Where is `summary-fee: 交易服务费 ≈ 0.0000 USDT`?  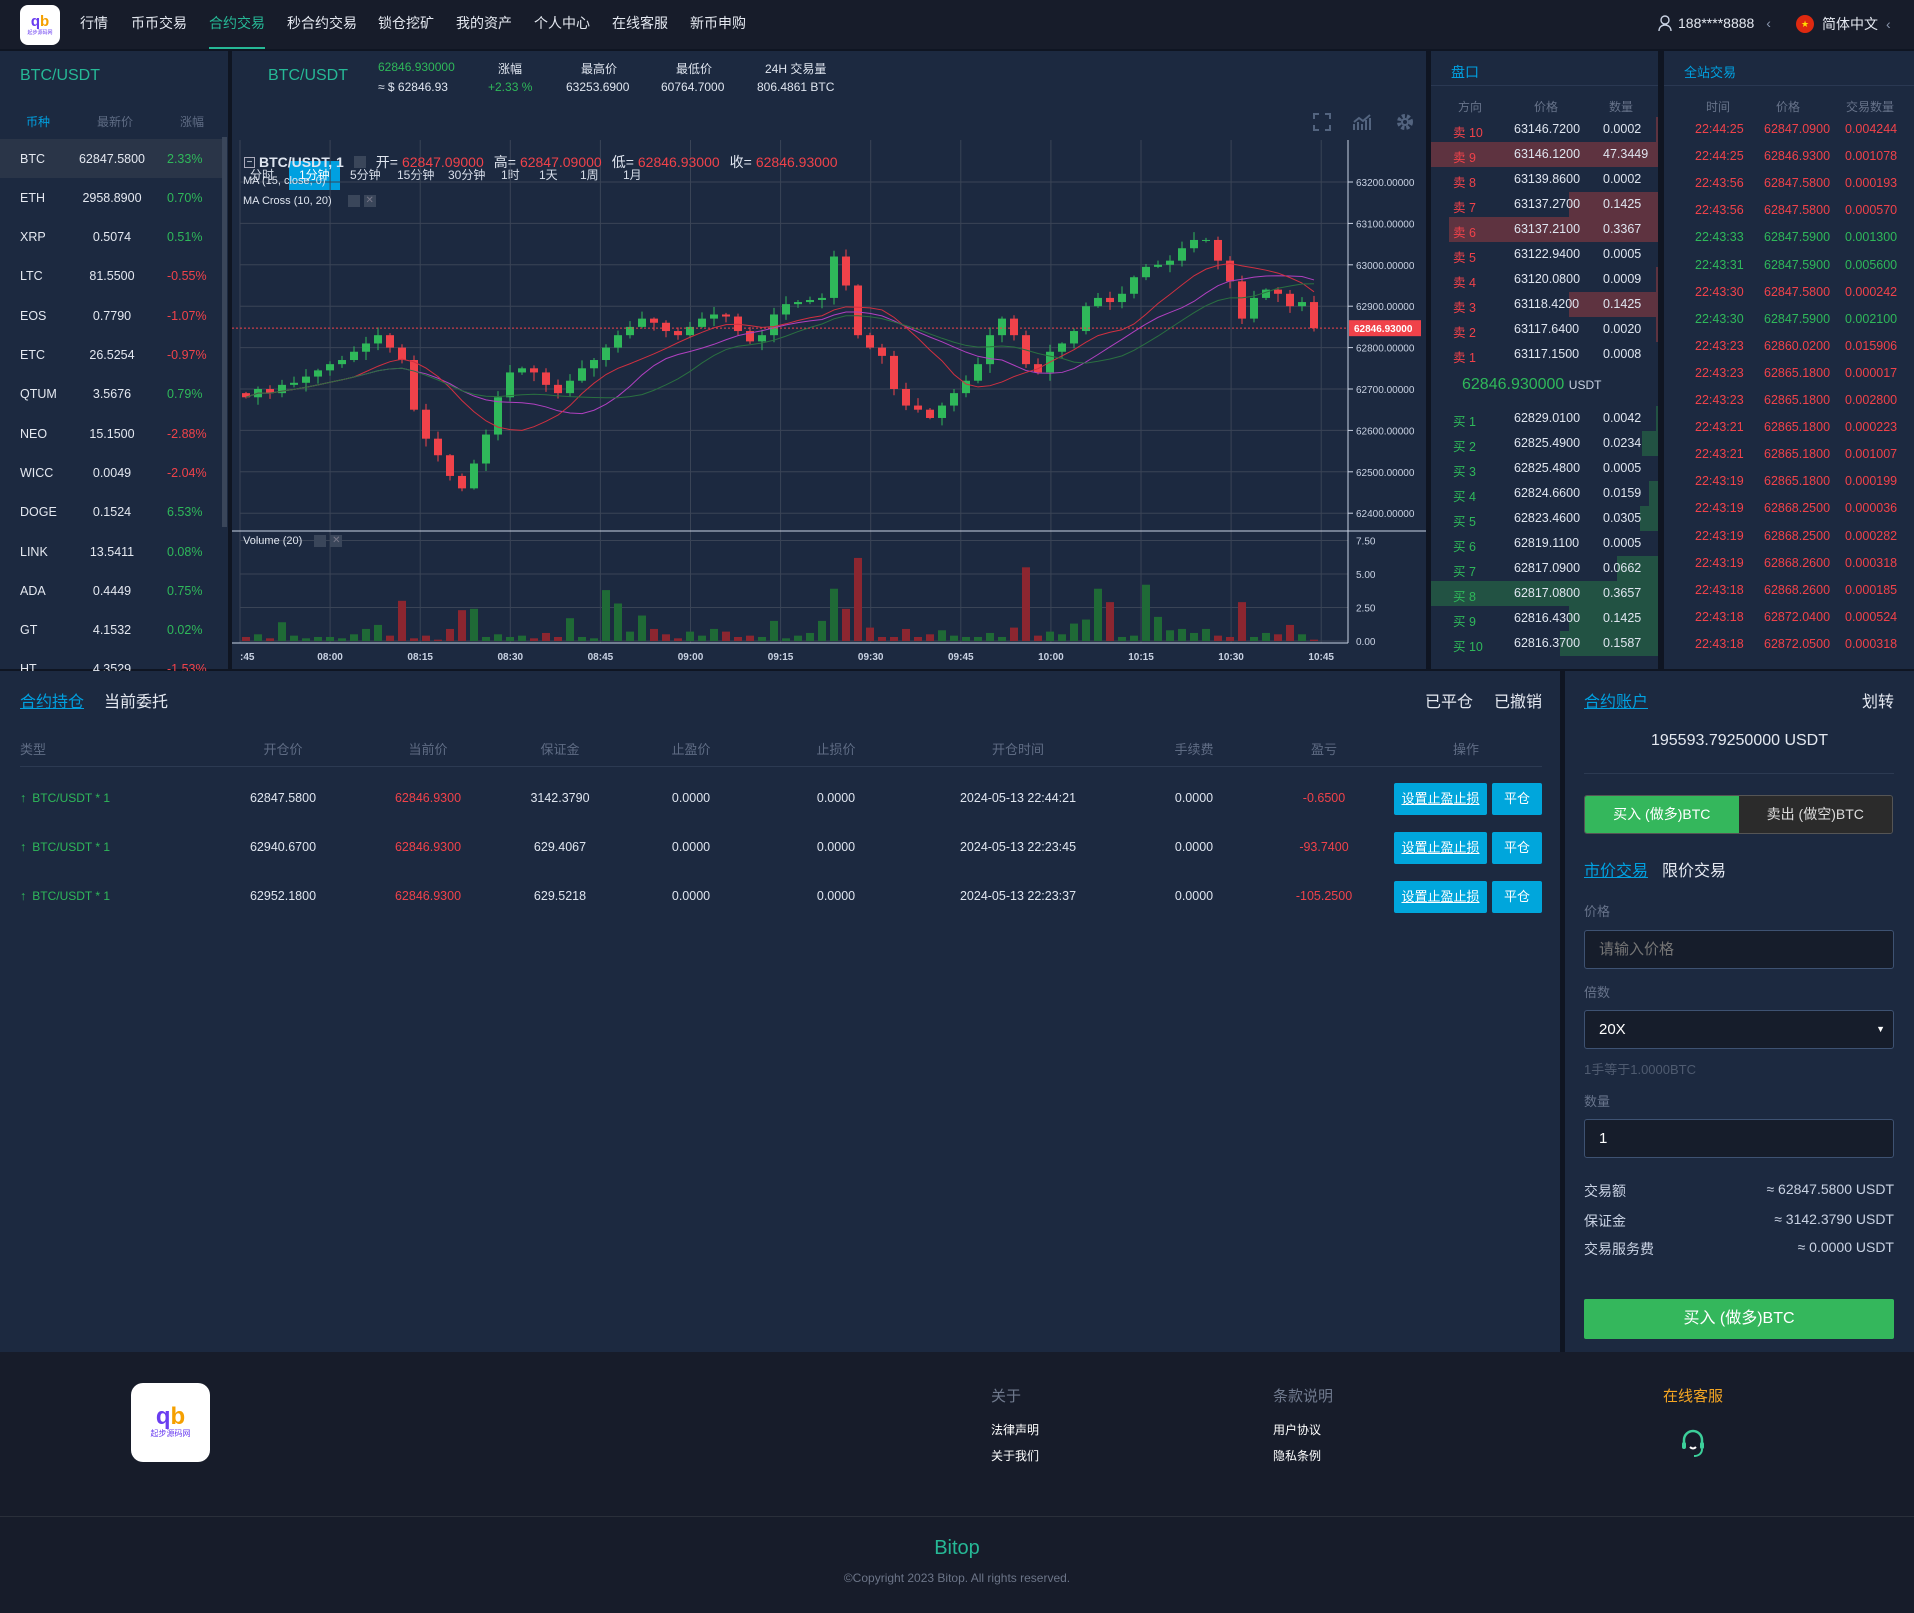 summary-fee: 交易服务费 ≈ 0.0000 USDT is located at coordinates (1739, 1249).